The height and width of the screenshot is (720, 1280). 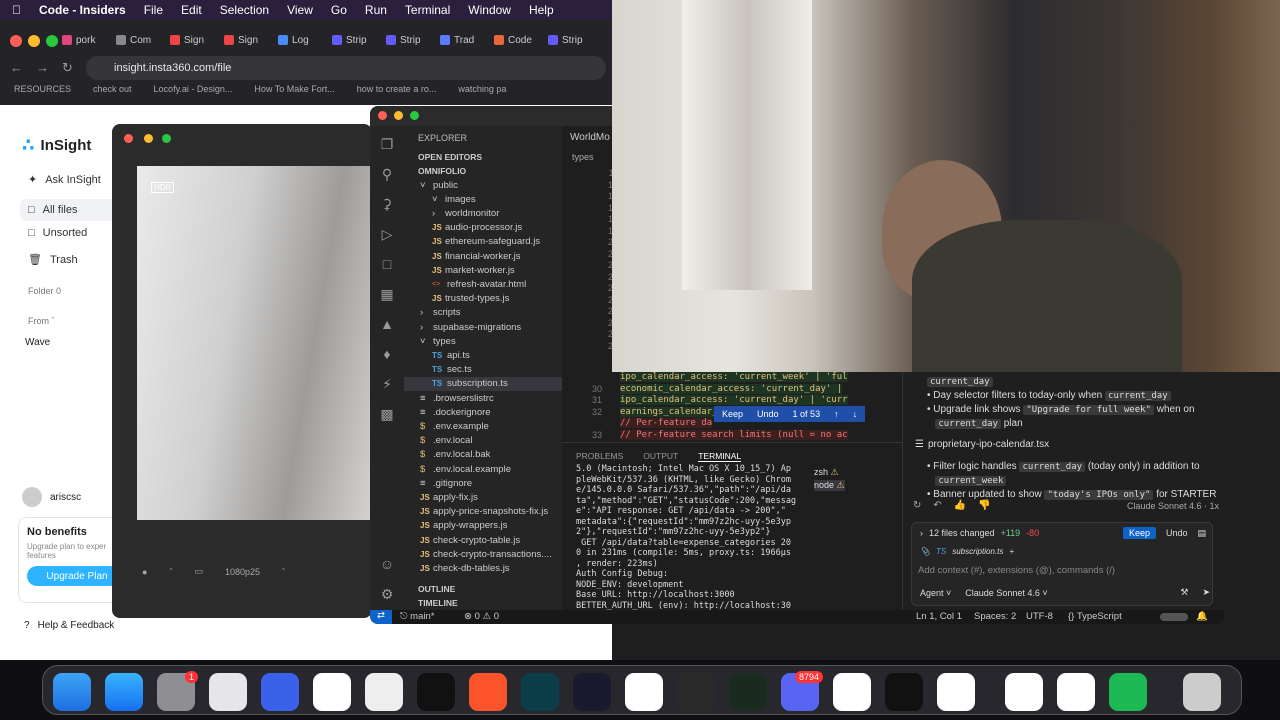 I want to click on tree-item: <> refresh-avatar.html, so click(x=483, y=284).